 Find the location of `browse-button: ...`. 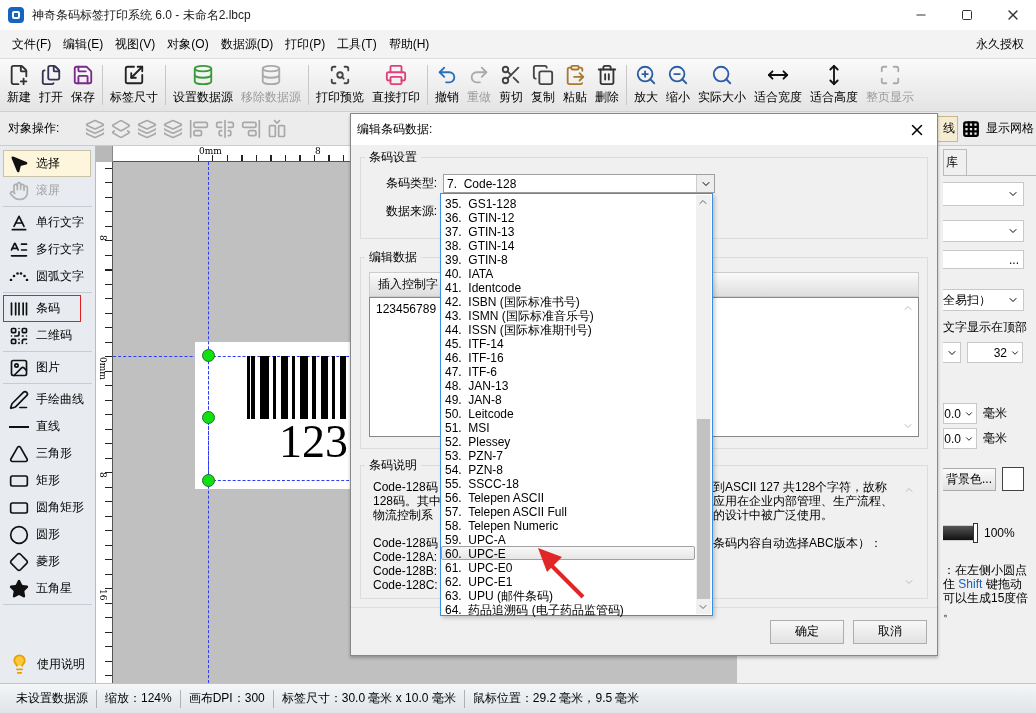

browse-button: ... is located at coordinates (1014, 259).